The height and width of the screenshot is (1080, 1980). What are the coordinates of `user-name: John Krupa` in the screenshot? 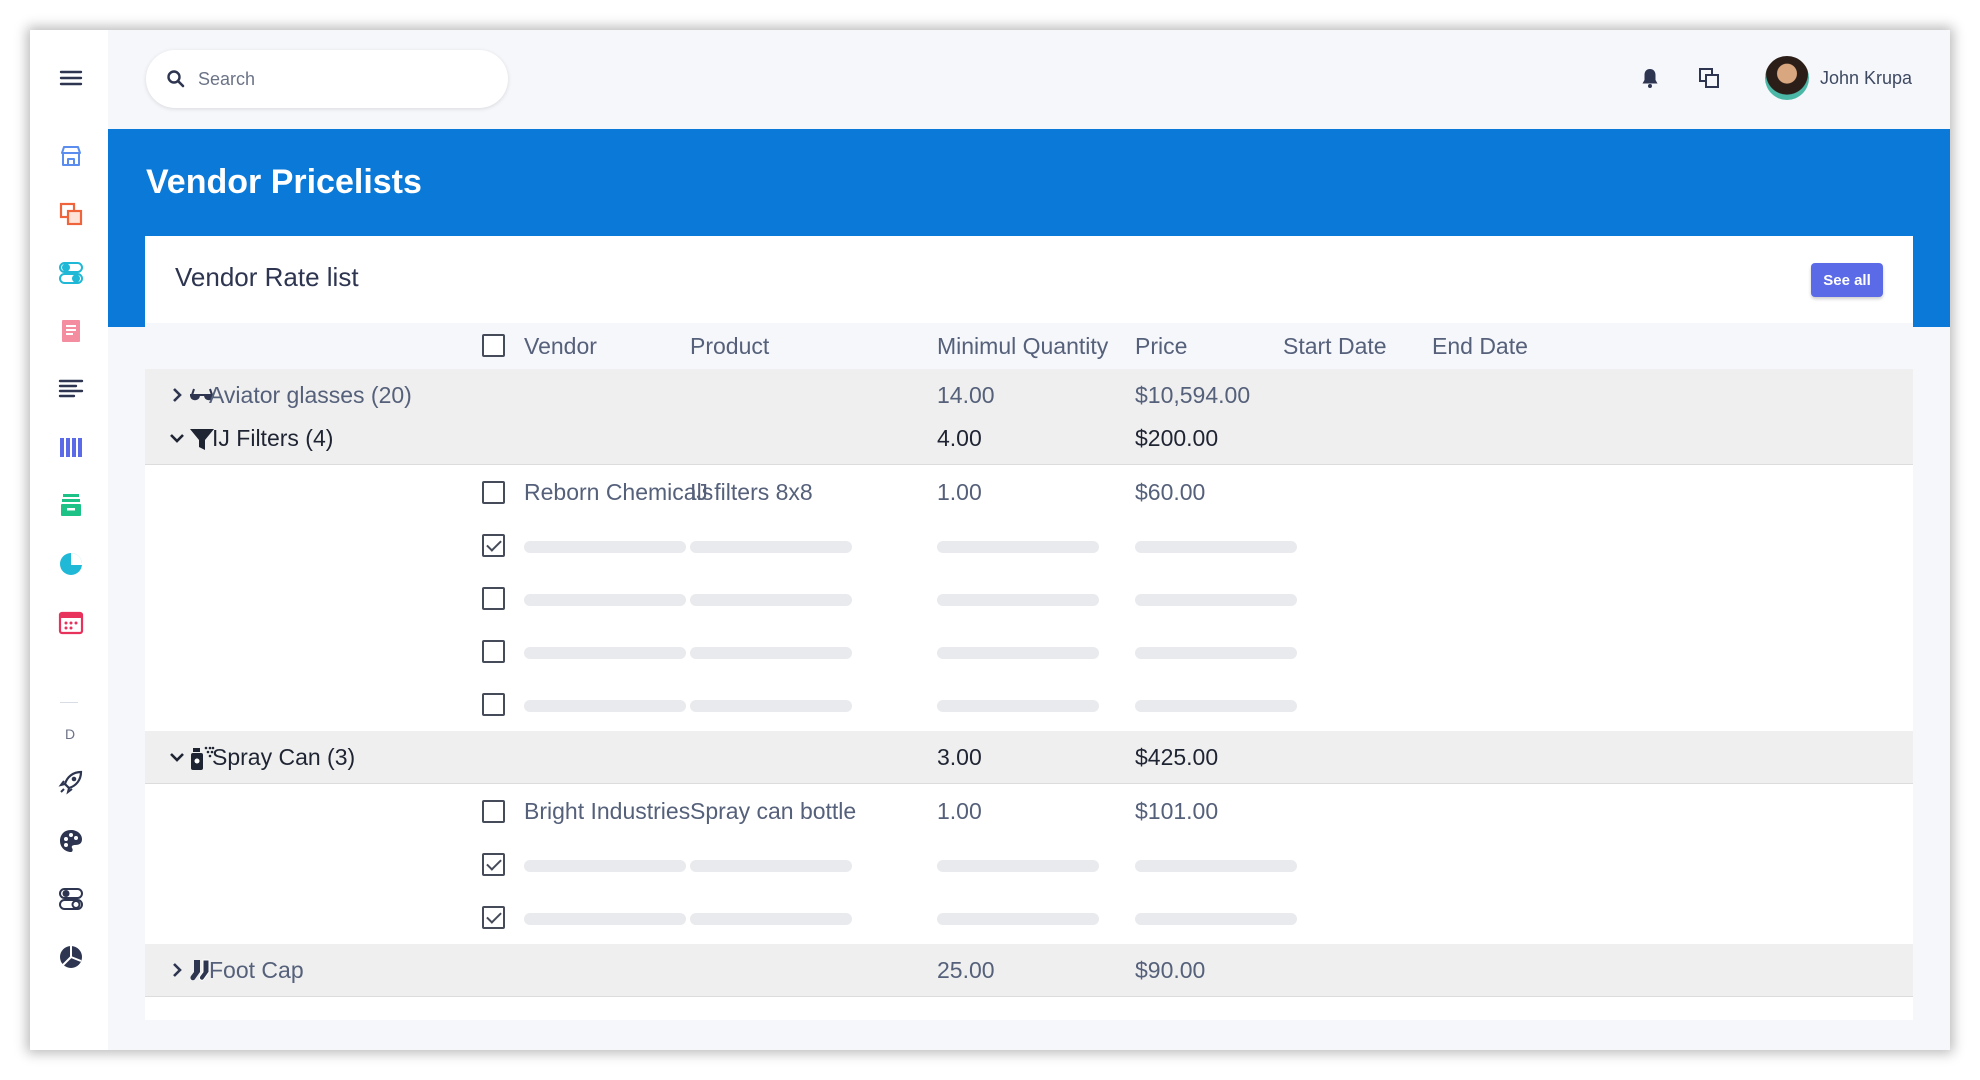 It's located at (1866, 78).